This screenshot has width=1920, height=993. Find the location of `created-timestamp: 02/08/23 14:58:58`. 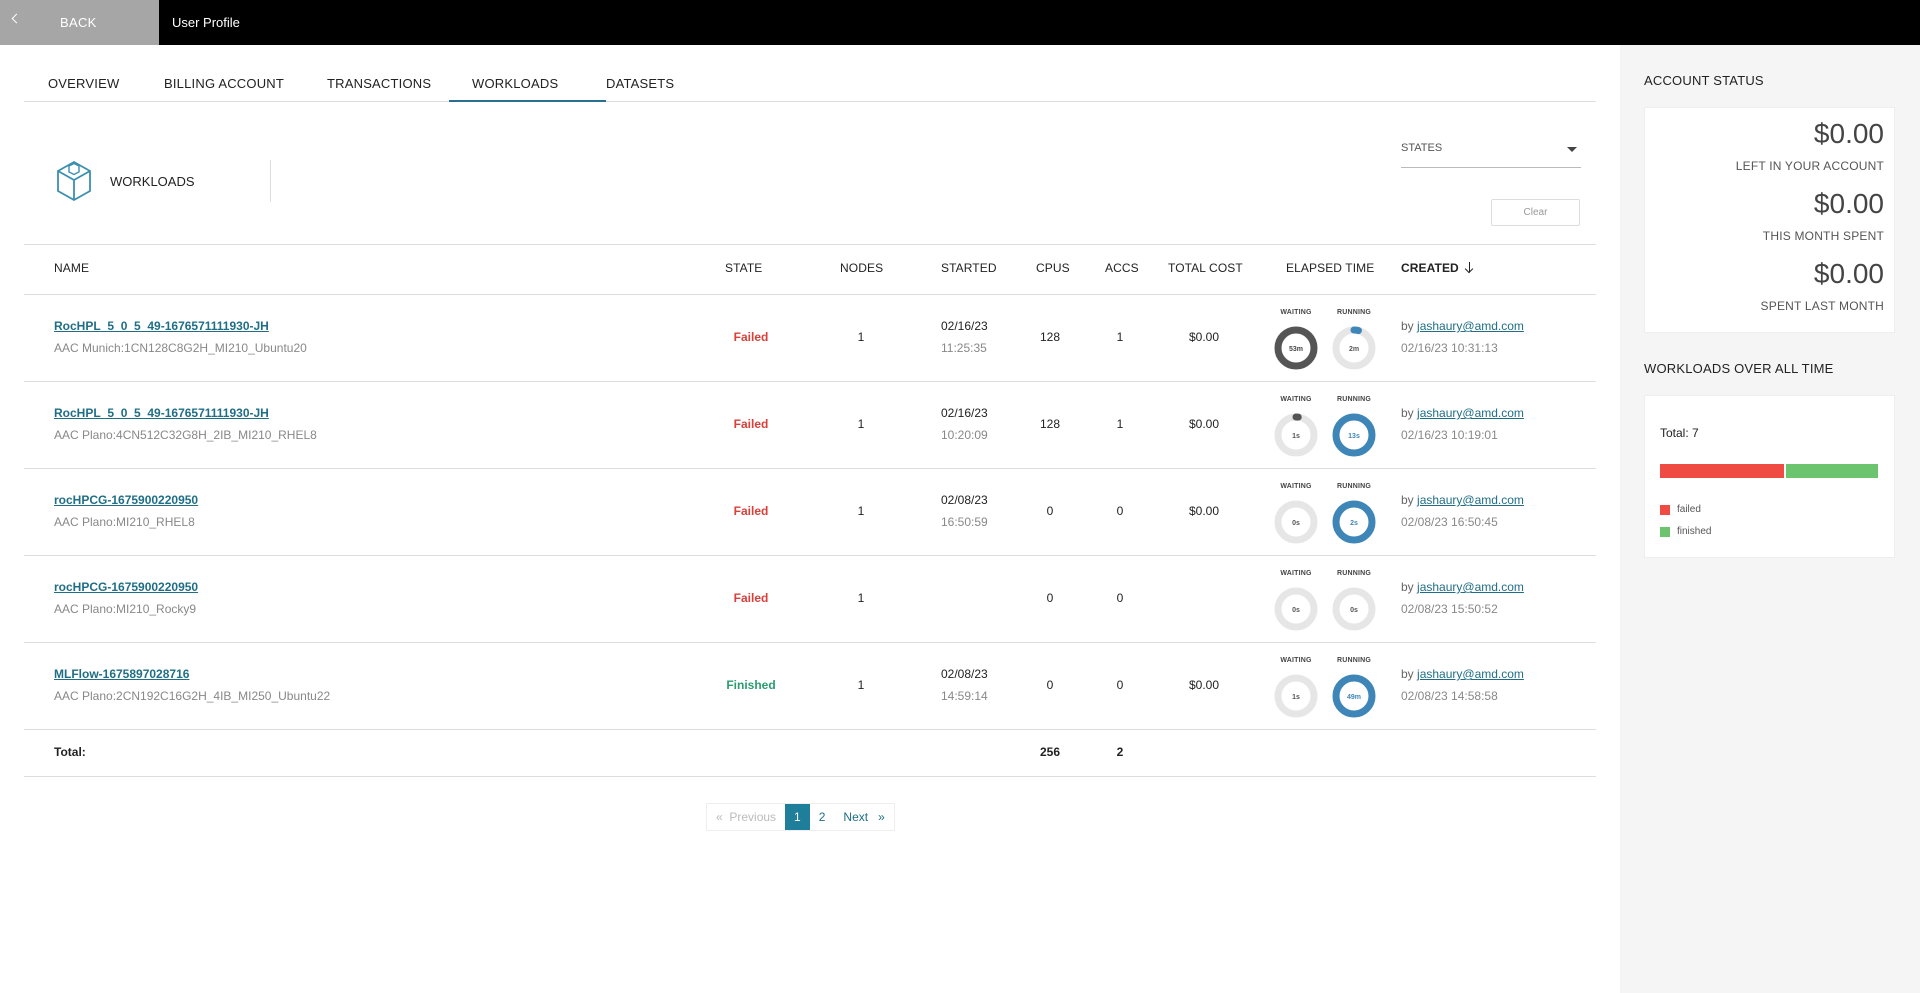

created-timestamp: 02/08/23 14:58:58 is located at coordinates (1449, 696).